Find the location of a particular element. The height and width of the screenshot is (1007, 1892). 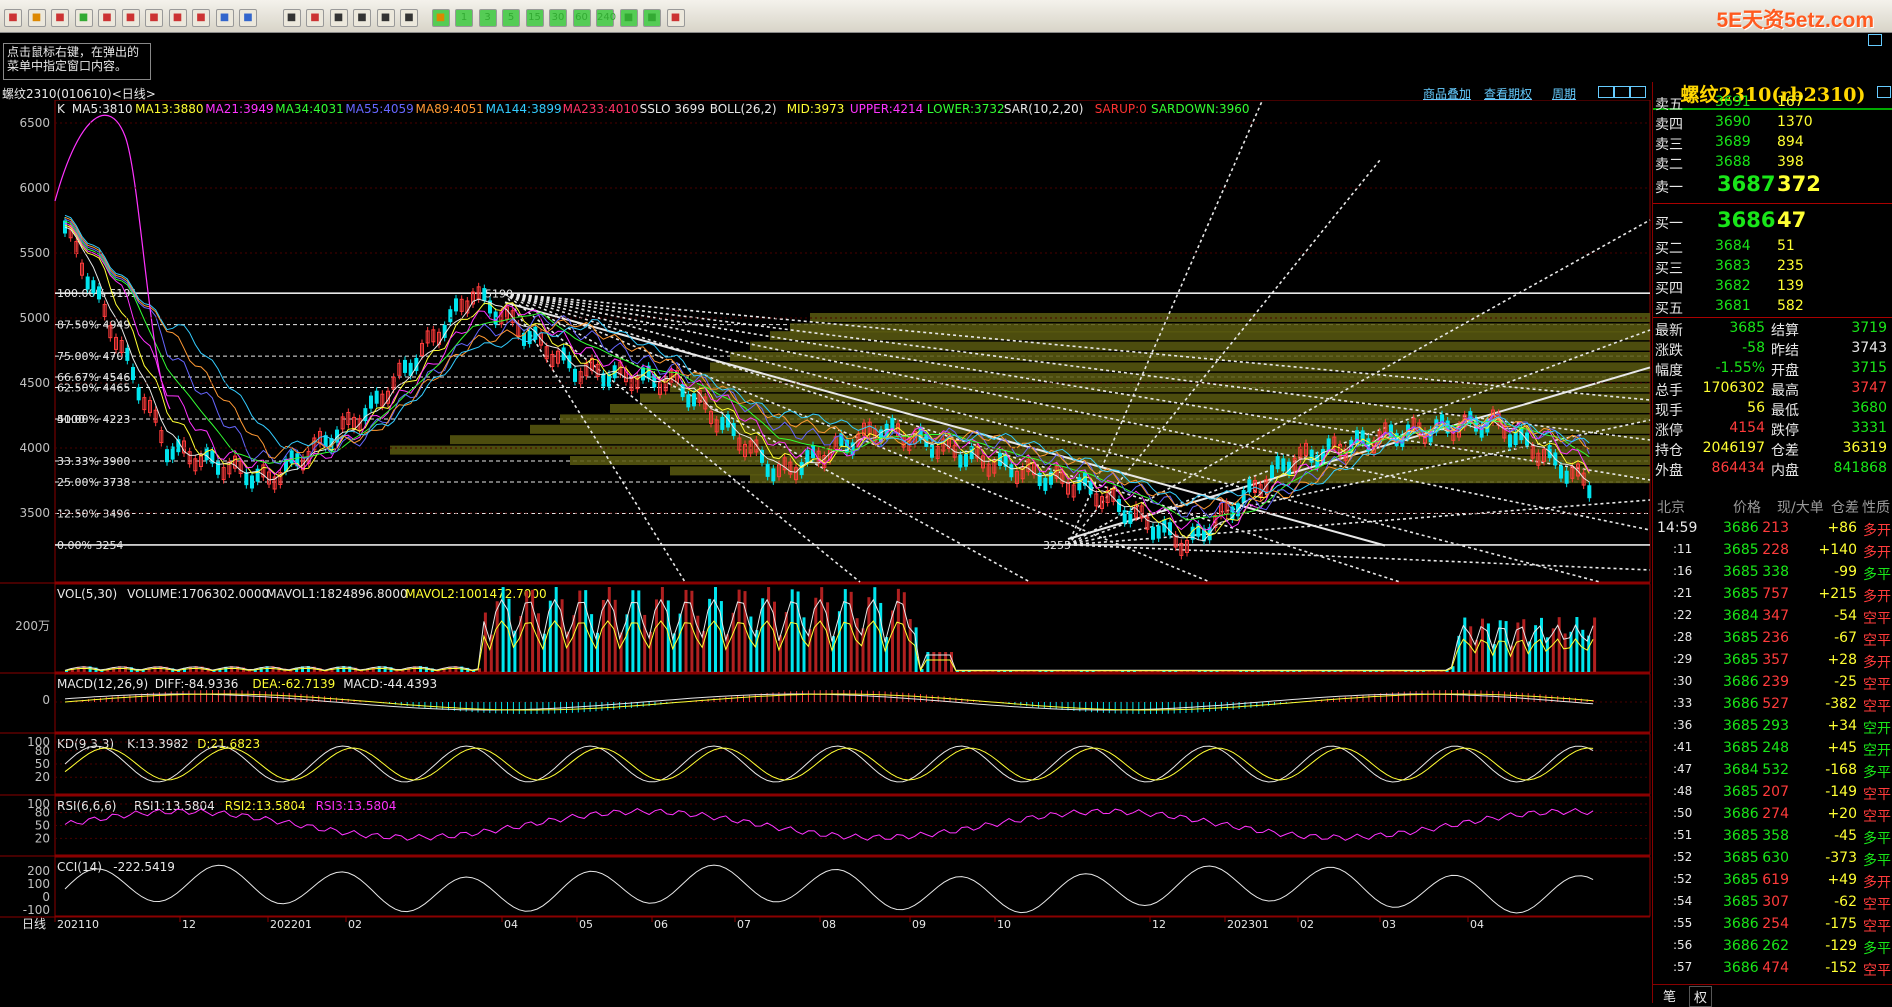

tick-row: :11 3685 228 +140 多开 is located at coordinates (1772, 551).